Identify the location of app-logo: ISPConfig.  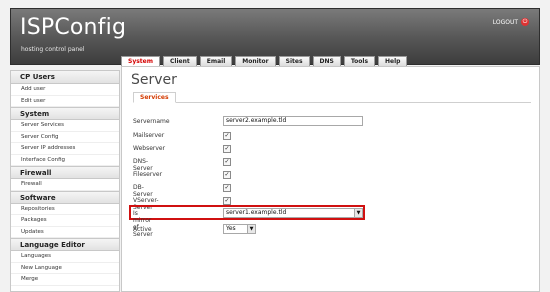
(73, 27).